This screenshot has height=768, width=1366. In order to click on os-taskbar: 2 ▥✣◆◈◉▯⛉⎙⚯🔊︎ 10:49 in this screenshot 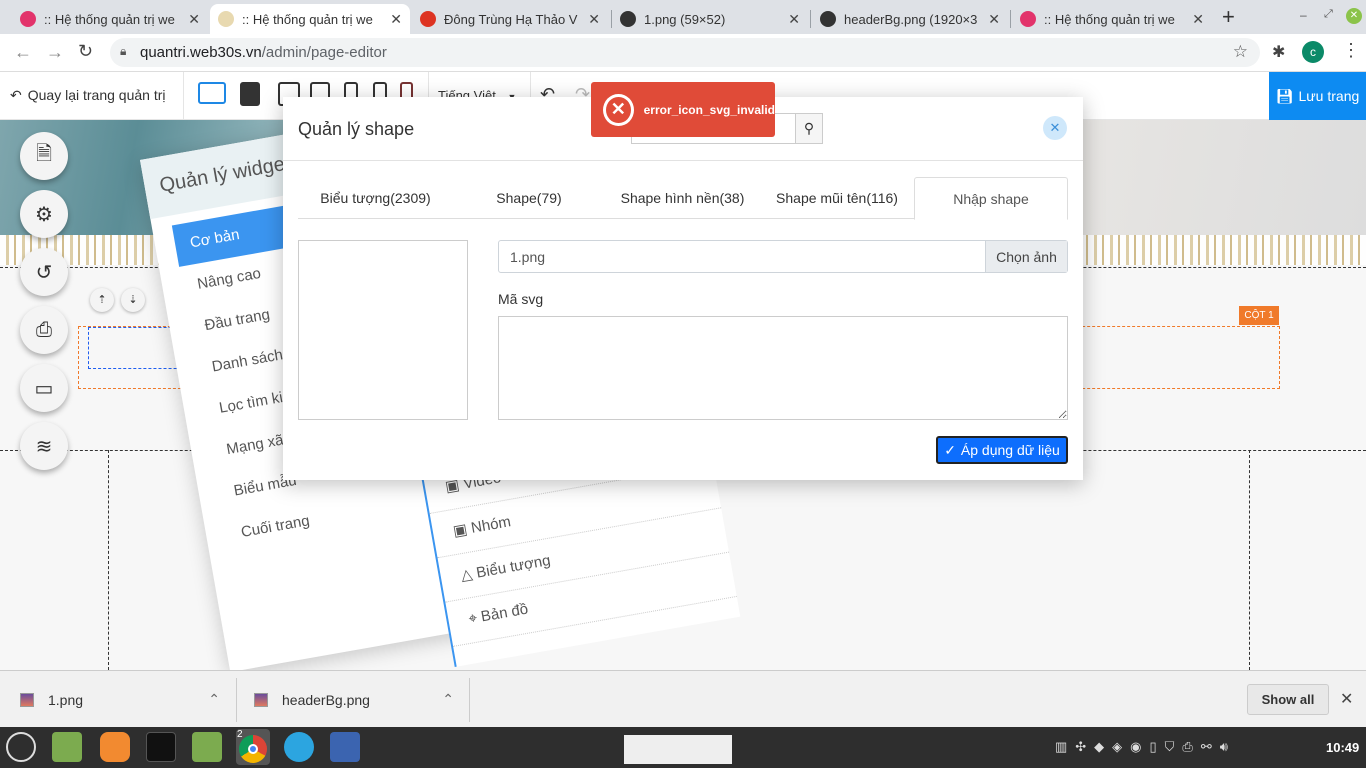, I will do `click(683, 747)`.